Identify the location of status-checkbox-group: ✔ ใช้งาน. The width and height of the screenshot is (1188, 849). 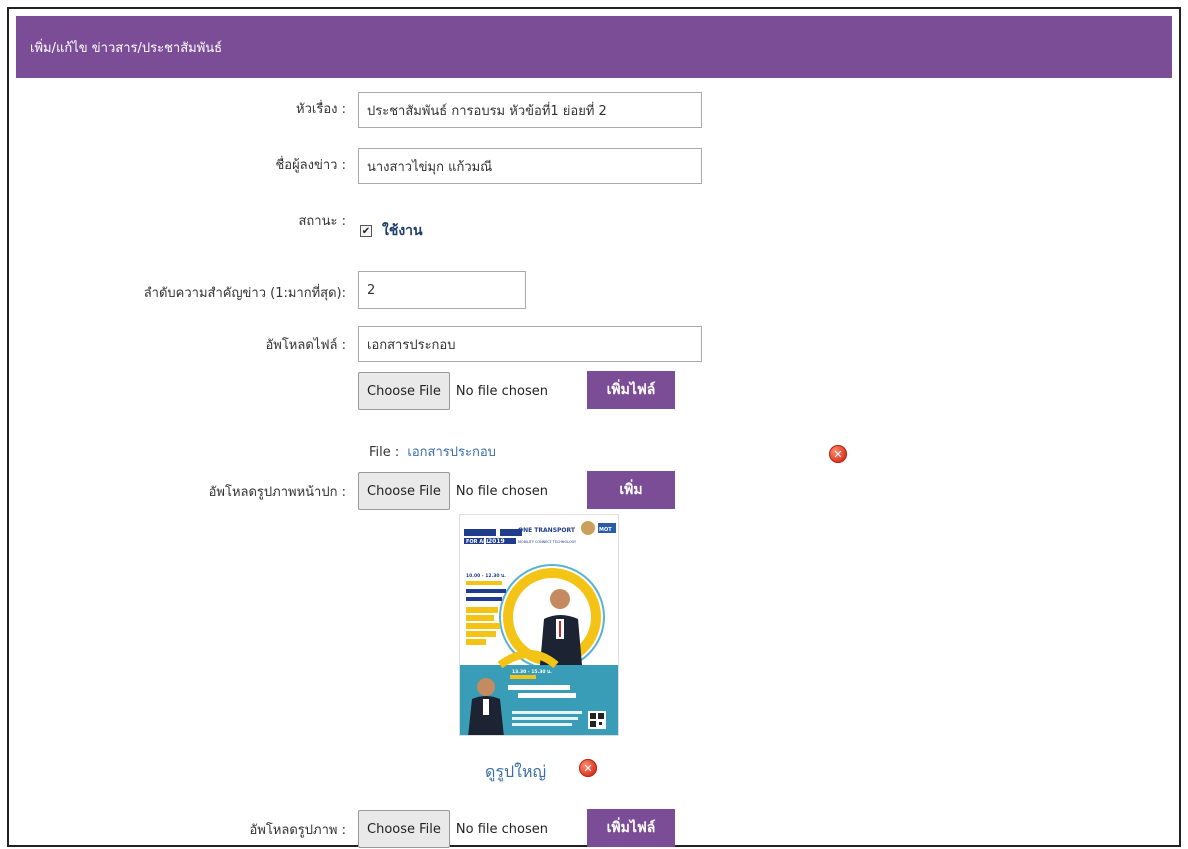
(391, 231).